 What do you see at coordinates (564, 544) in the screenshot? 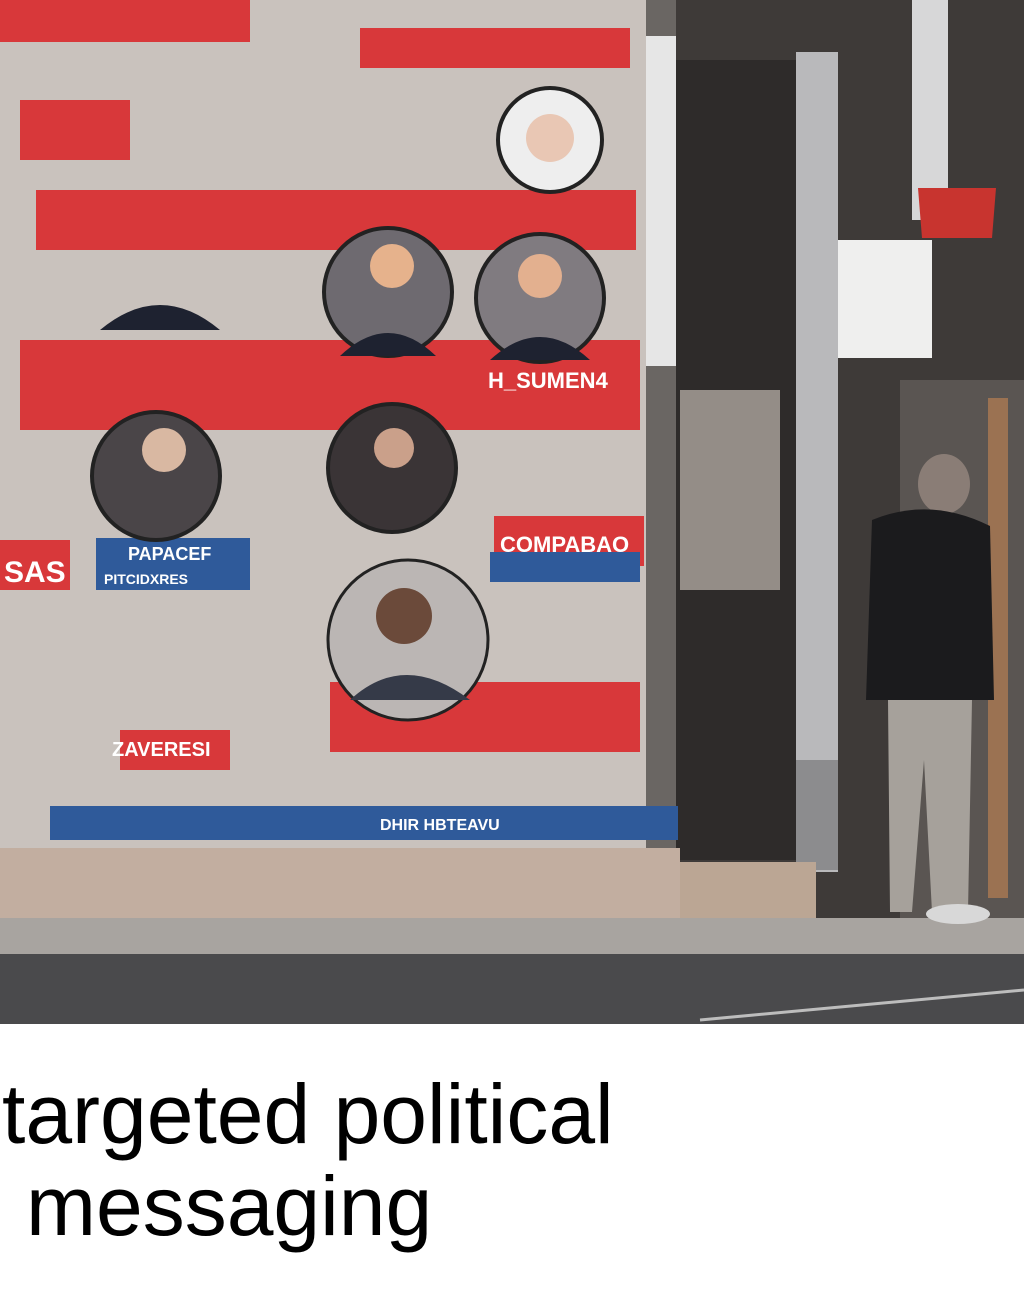
I see `poster-text: COMPABAO` at bounding box center [564, 544].